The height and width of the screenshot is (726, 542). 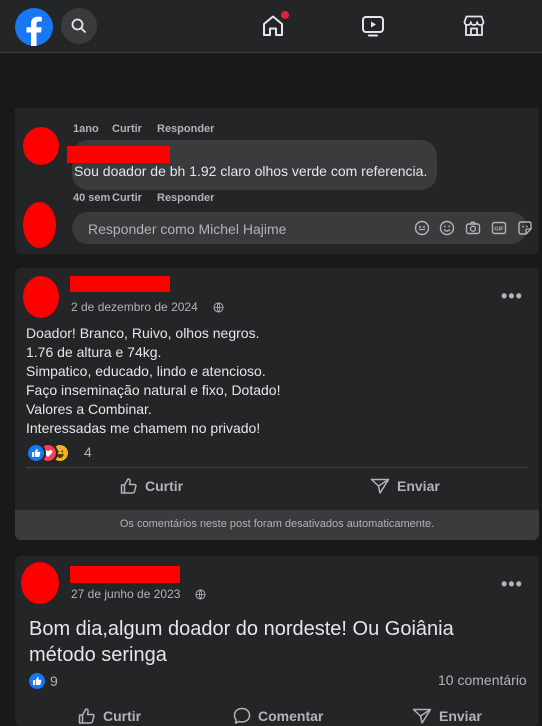 I want to click on search-button, so click(x=79, y=26).